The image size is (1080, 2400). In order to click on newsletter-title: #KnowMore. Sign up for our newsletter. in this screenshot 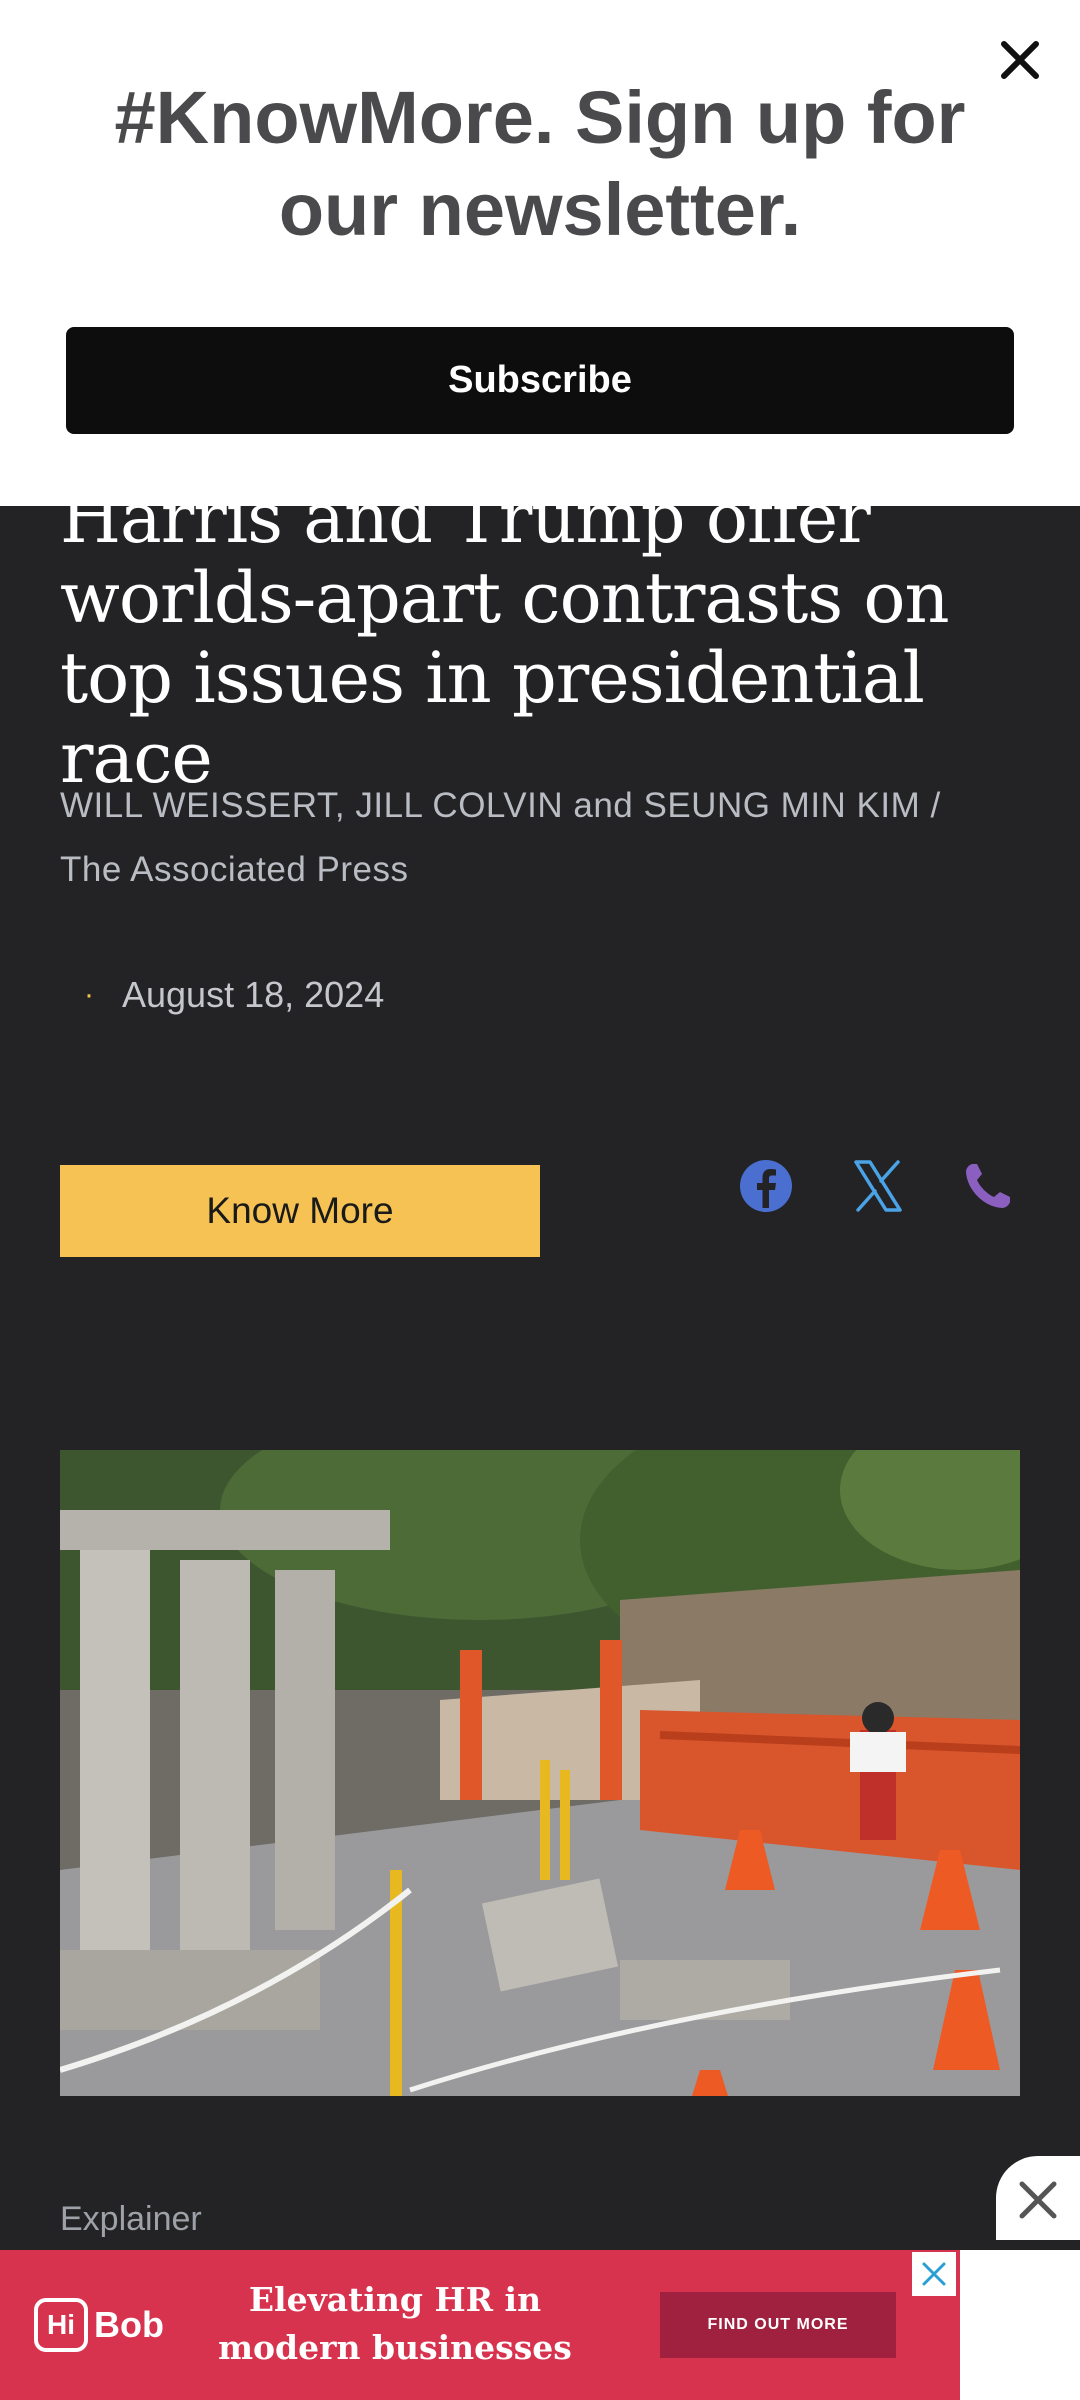, I will do `click(540, 163)`.